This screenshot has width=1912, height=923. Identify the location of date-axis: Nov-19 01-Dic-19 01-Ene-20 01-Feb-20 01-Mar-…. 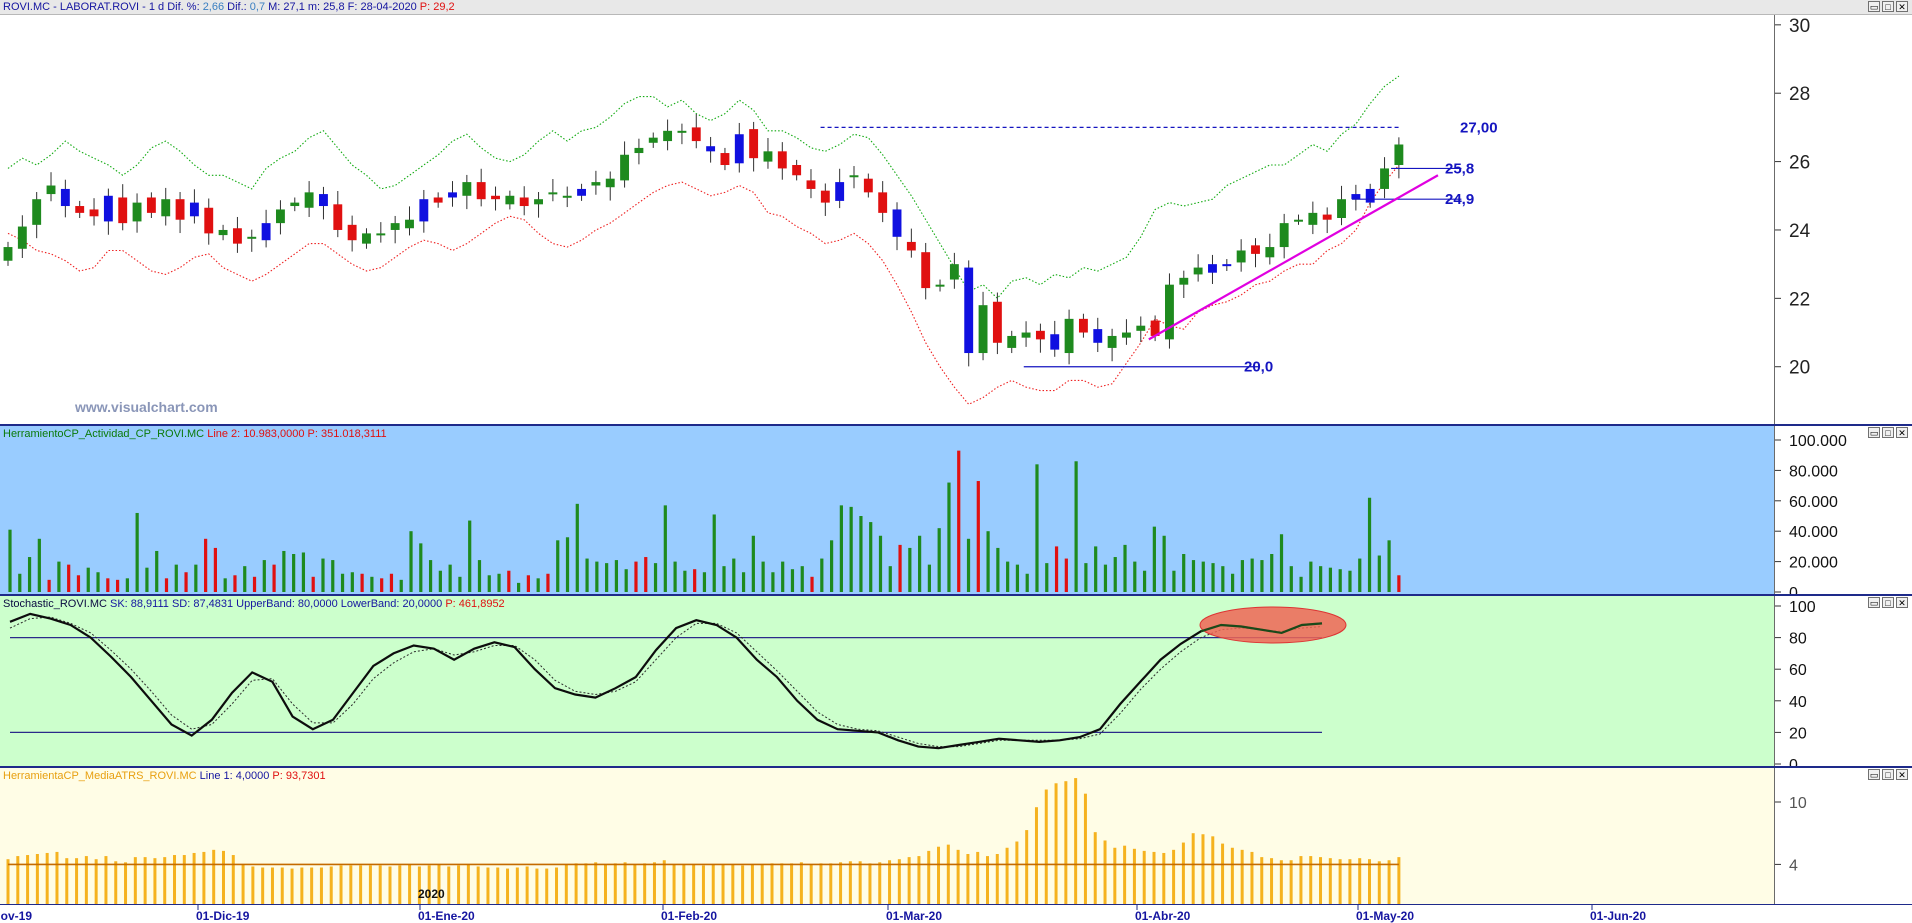
(956, 913).